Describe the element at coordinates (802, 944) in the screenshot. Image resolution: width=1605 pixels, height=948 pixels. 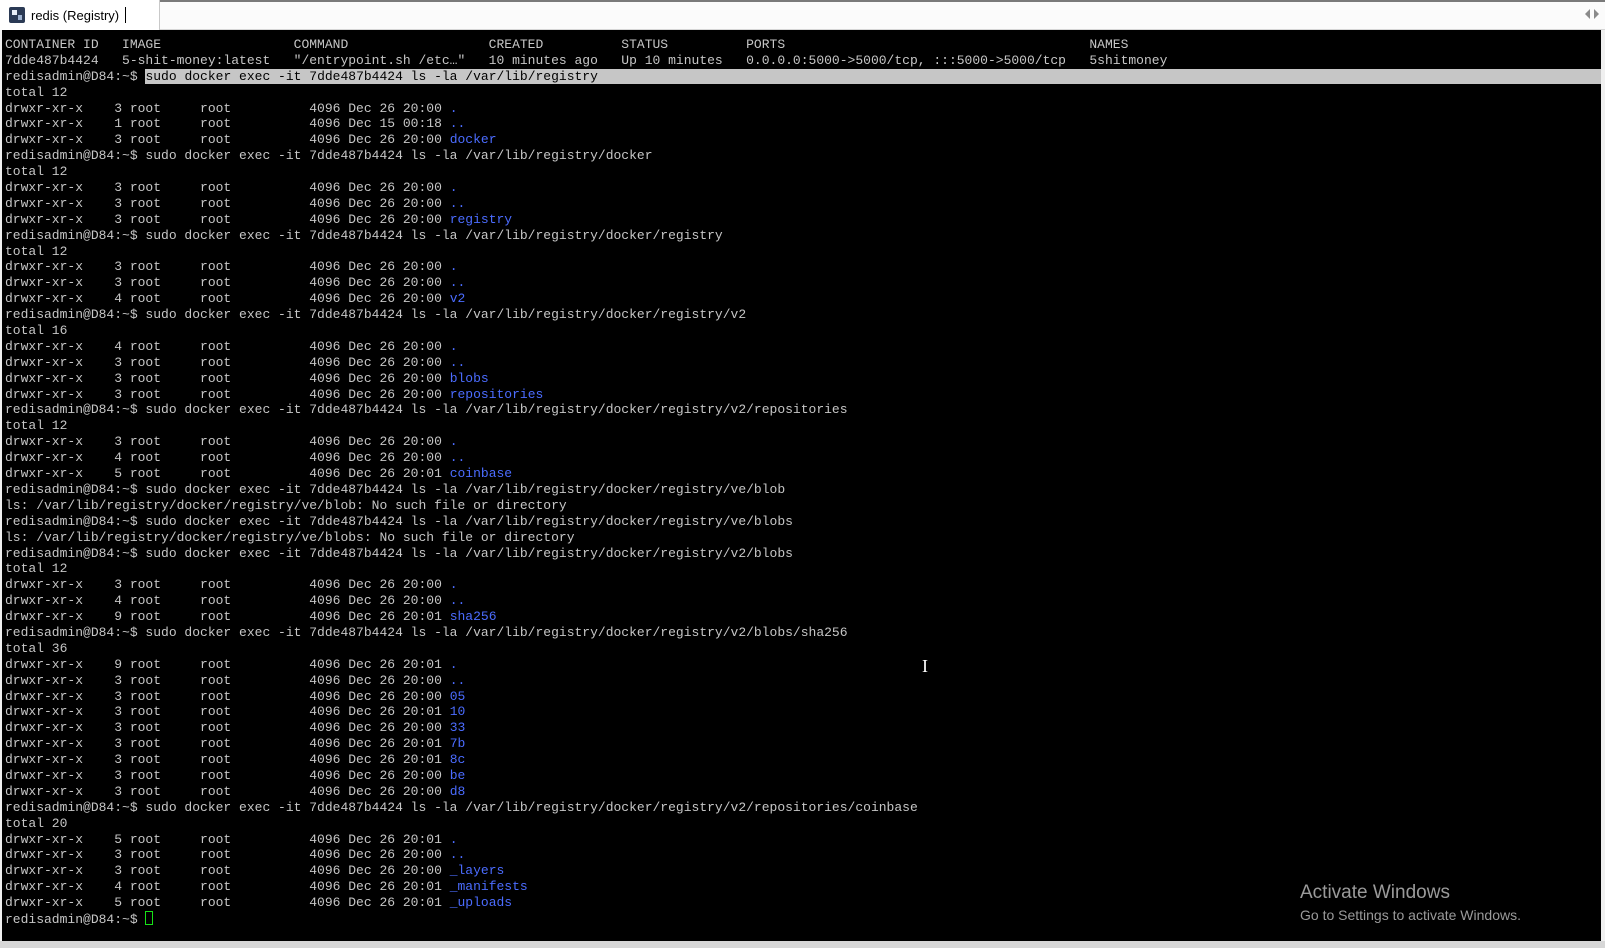
I see `window-bottom-border` at that location.